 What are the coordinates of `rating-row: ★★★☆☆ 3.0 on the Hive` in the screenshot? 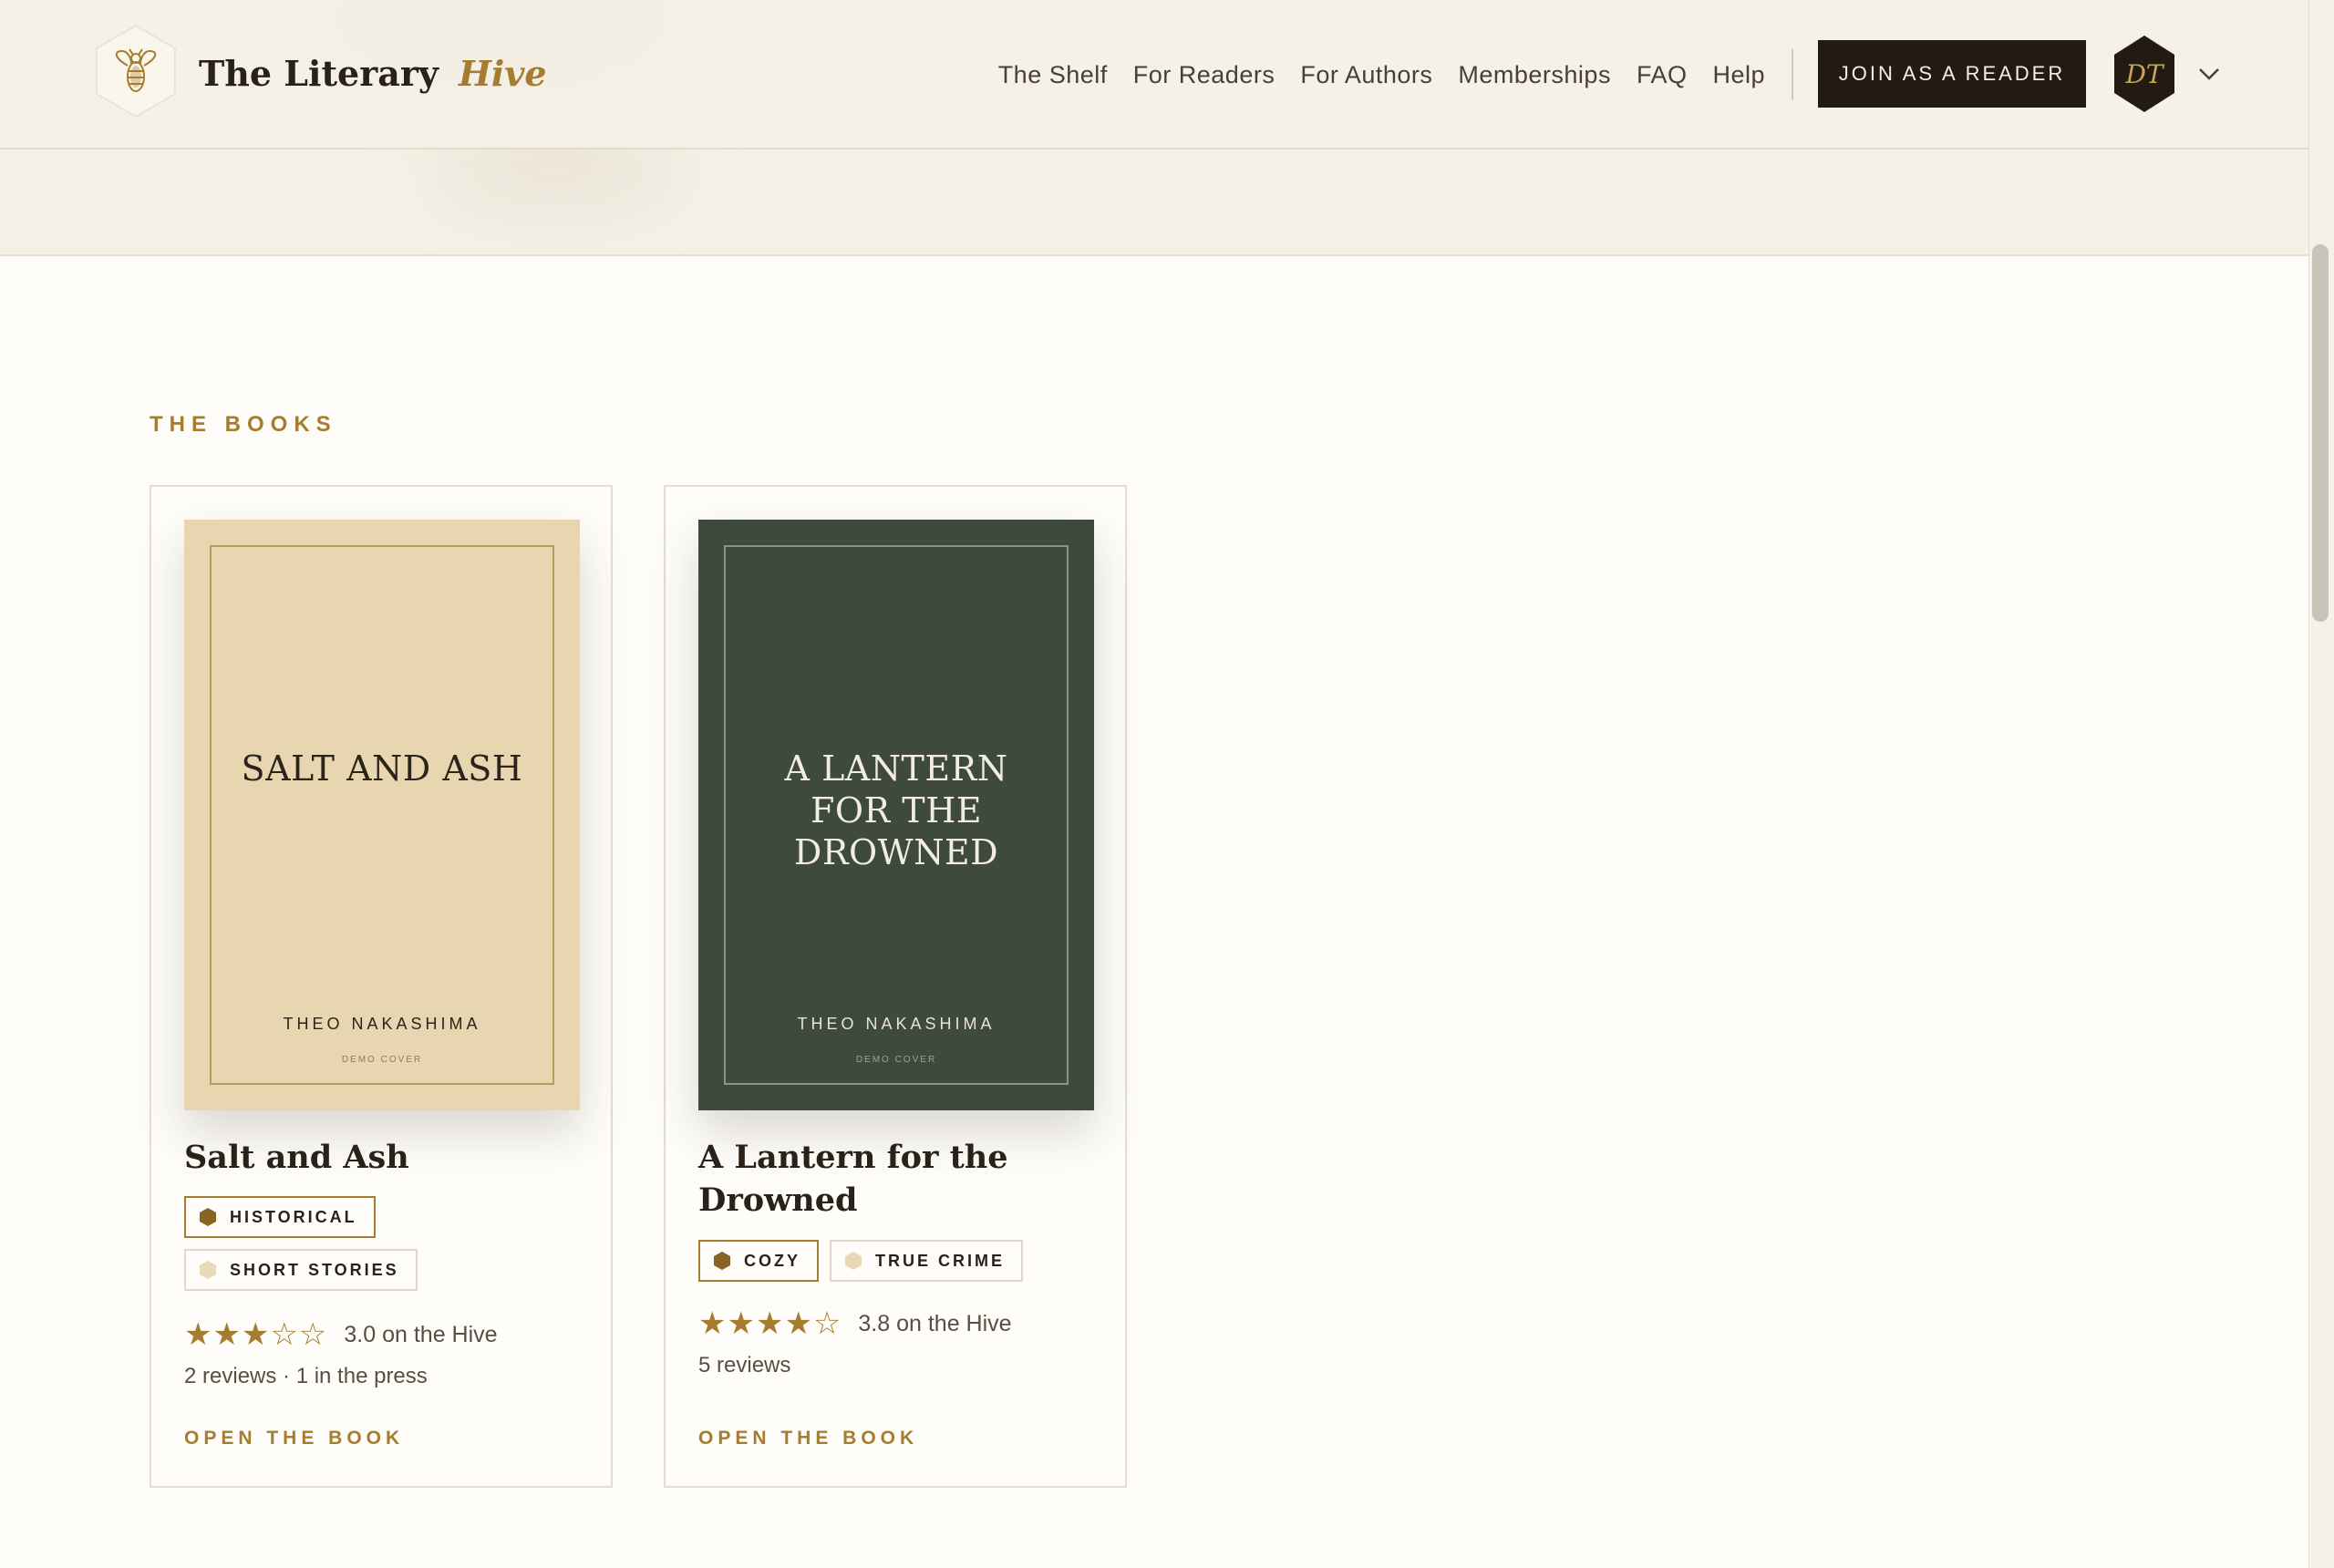 It's located at (341, 1334).